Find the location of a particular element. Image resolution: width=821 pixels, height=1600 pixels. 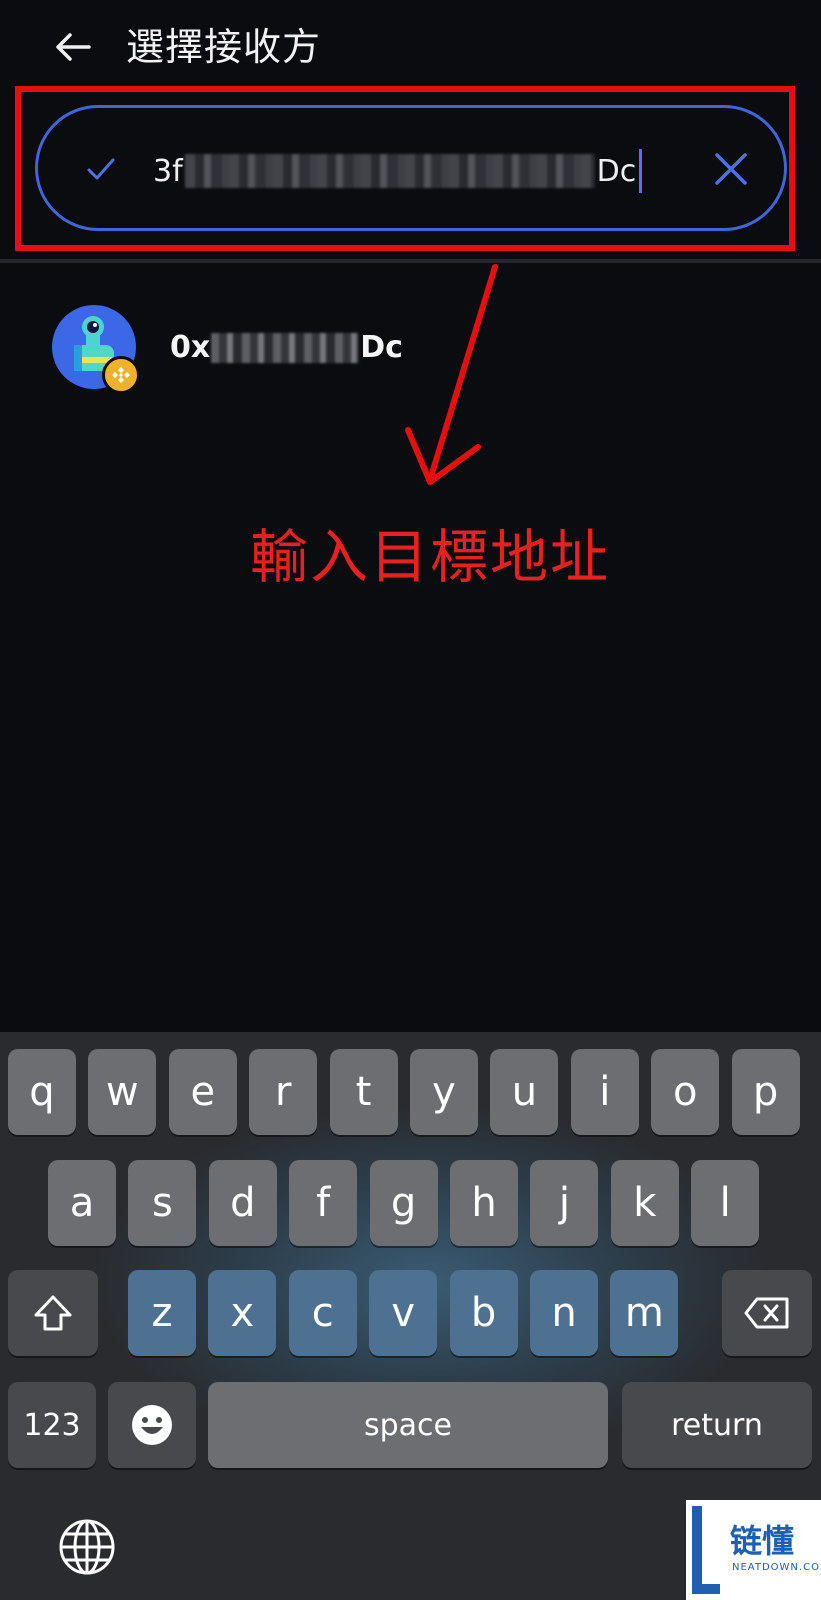

key-w: w is located at coordinates (122, 1092).